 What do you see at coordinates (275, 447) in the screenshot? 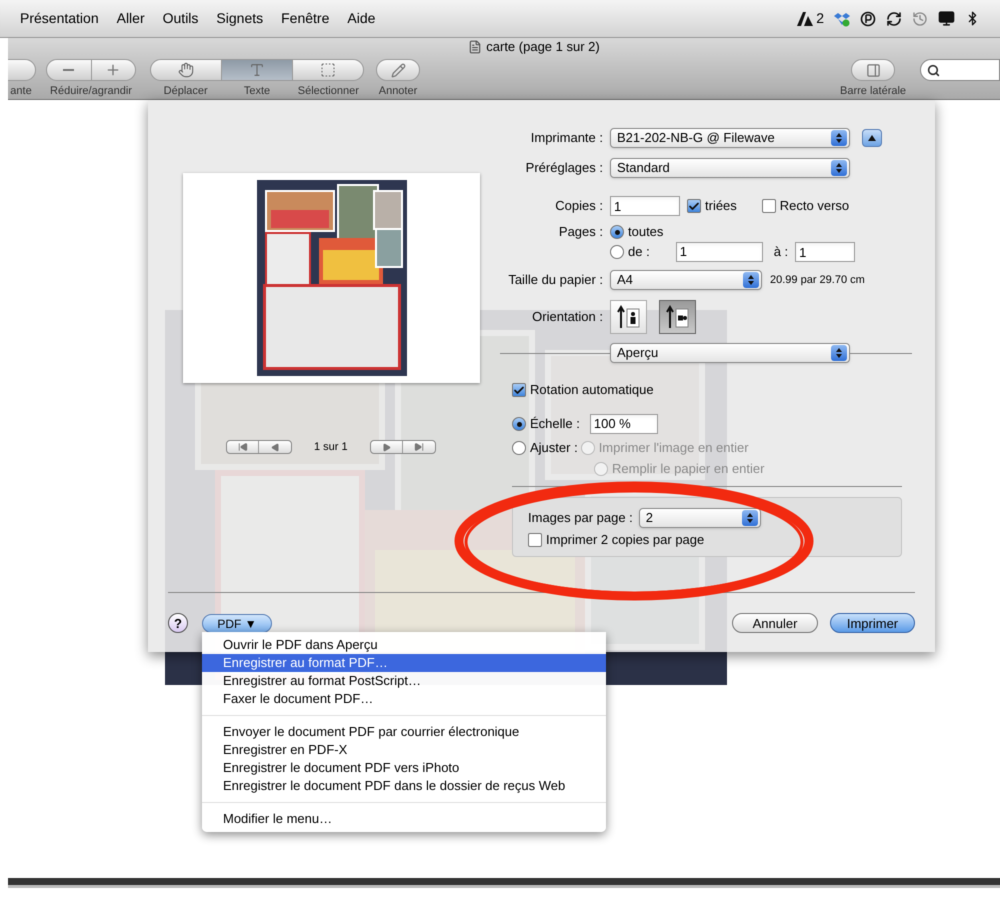
I see `left-triangle-icon` at bounding box center [275, 447].